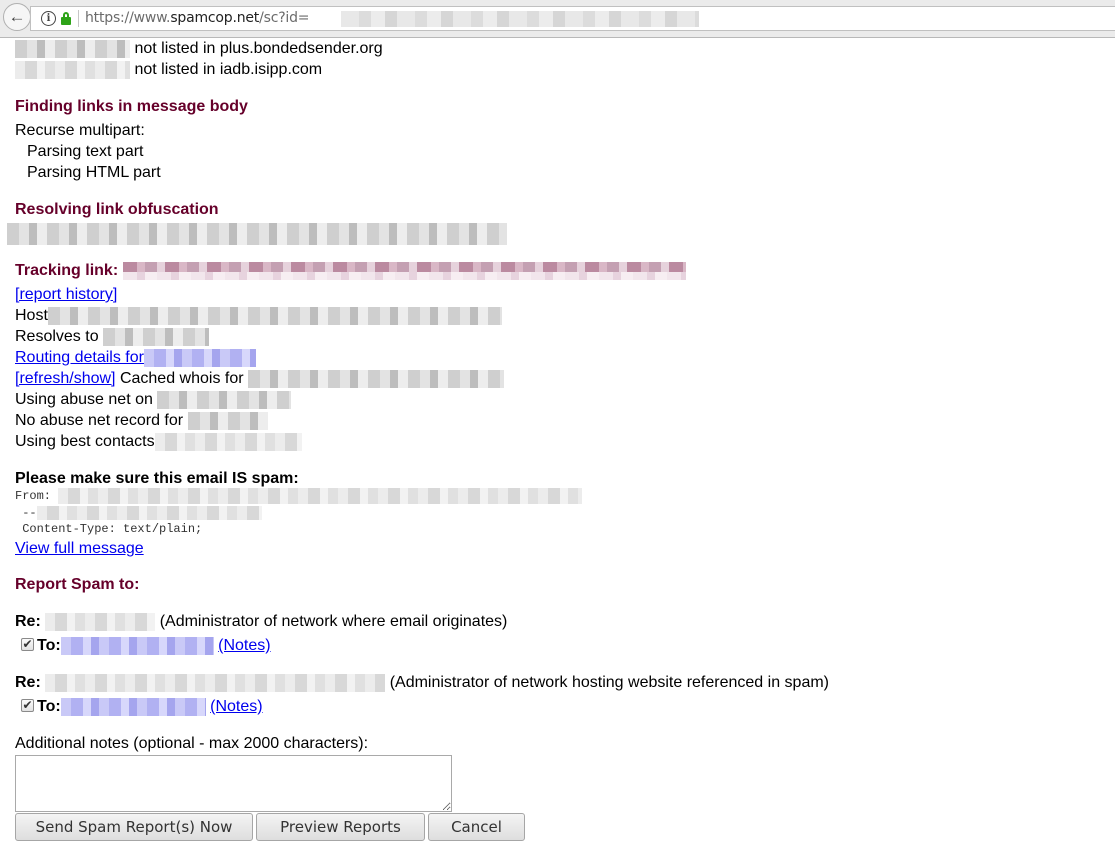 The image size is (1115, 848). I want to click on parse-text-line: Parsing text part, so click(85, 151).